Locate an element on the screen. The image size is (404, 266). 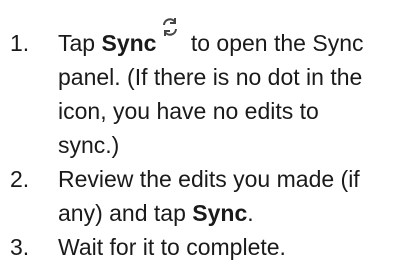
step-3: 3. Wait for it to complete. is located at coordinates (188, 247).